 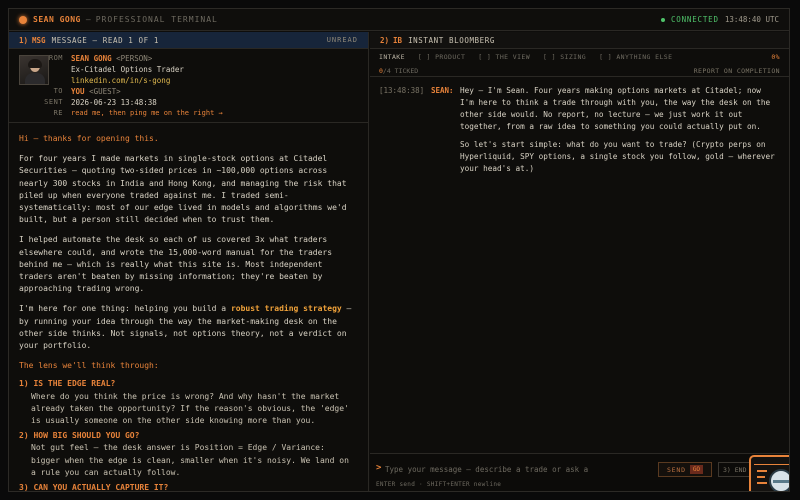 I want to click on prompt-caret-icon: >, so click(x=379, y=468).